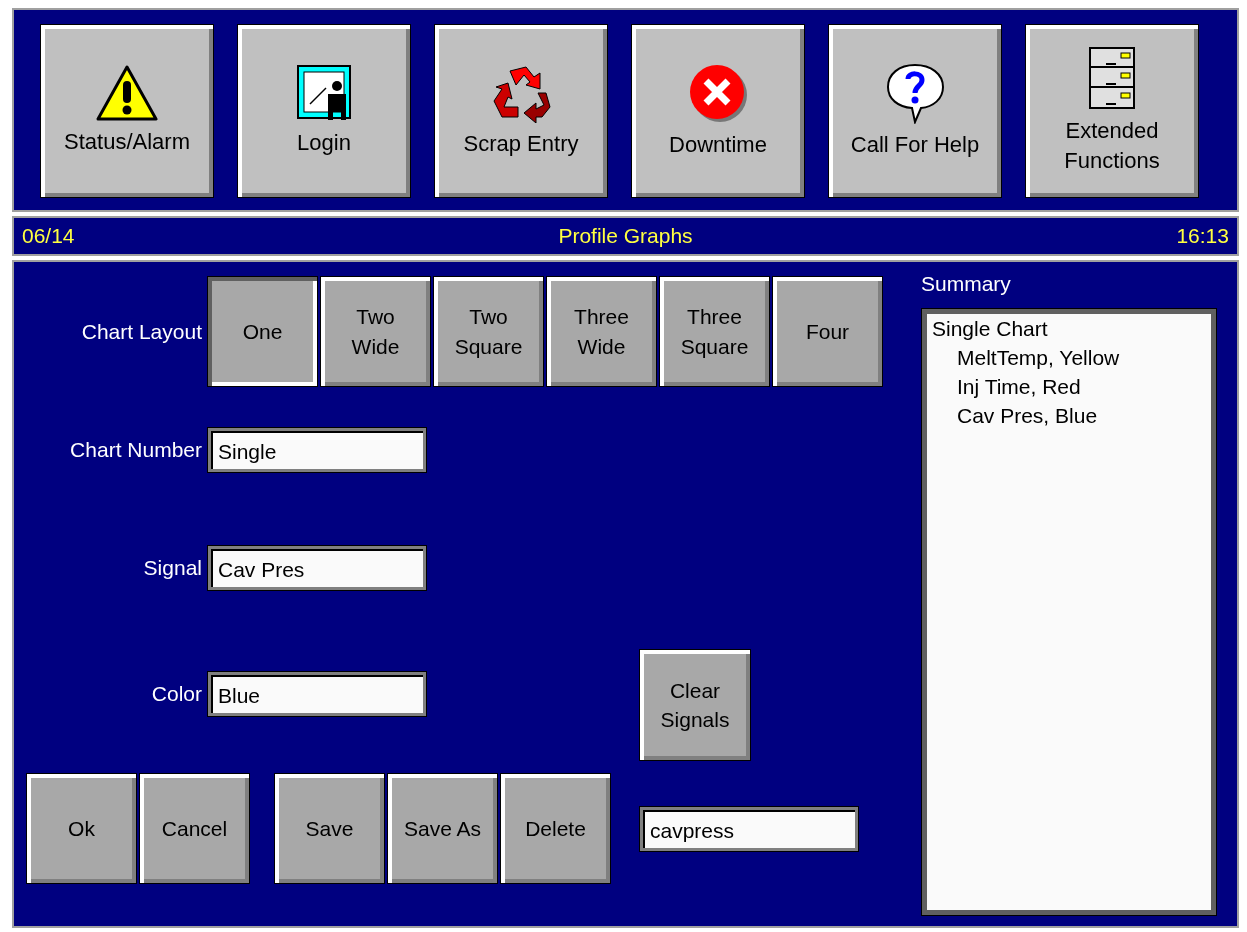 This screenshot has width=1247, height=932. Describe the element at coordinates (141, 331) in the screenshot. I see `field-label: Chart Layout` at that location.